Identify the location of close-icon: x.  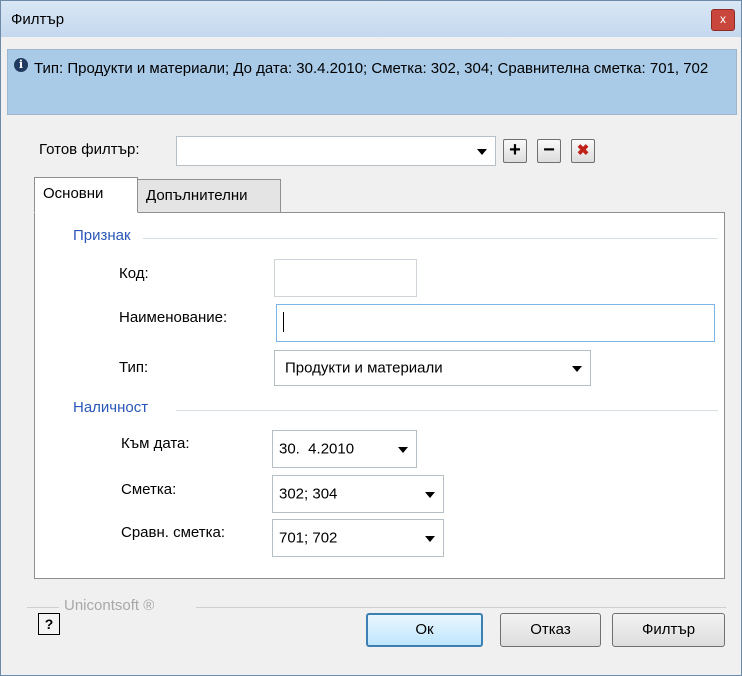
(723, 19).